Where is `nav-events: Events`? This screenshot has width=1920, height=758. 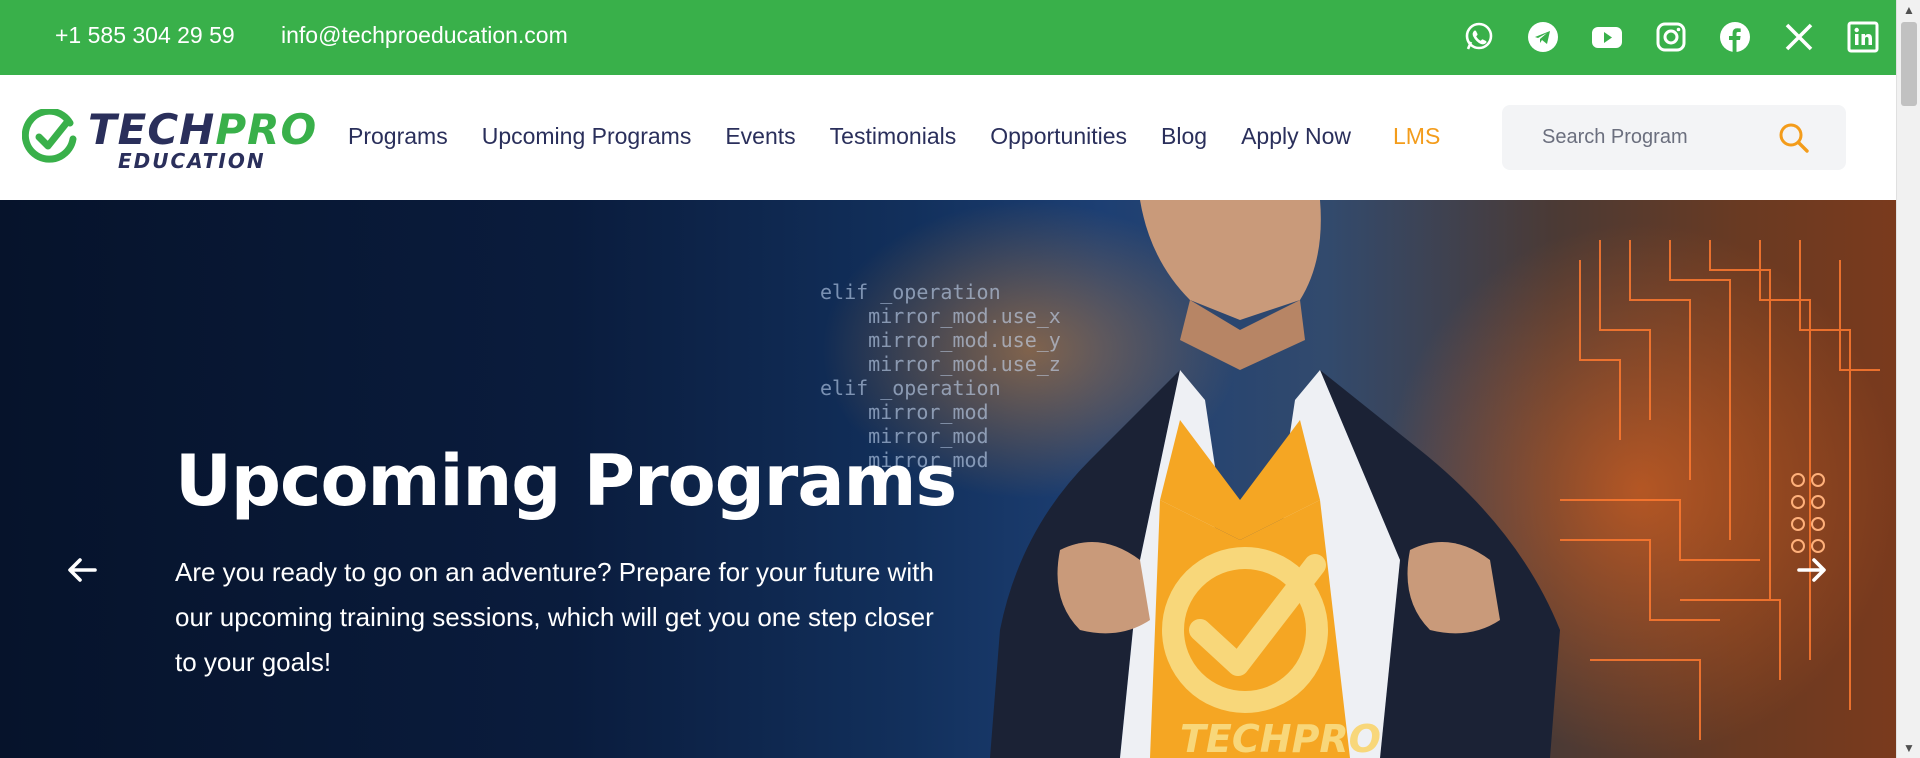
nav-events: Events is located at coordinates (760, 136).